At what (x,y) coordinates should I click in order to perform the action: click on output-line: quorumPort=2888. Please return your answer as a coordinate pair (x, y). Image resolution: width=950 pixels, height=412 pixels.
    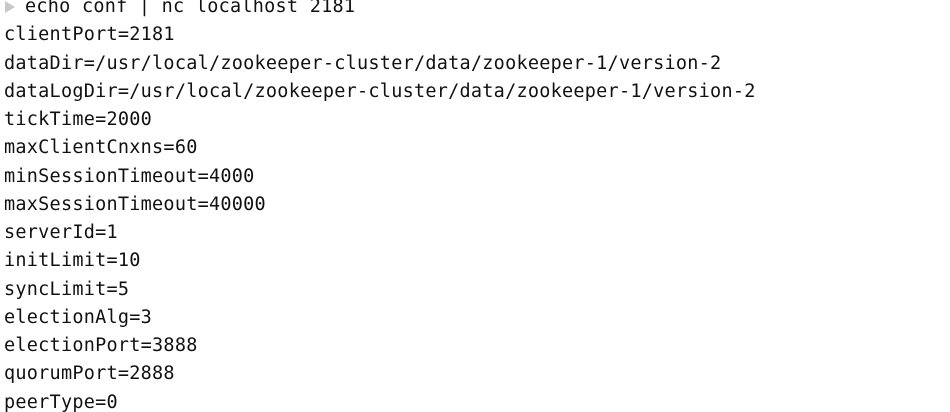
    Looking at the image, I should click on (89, 374).